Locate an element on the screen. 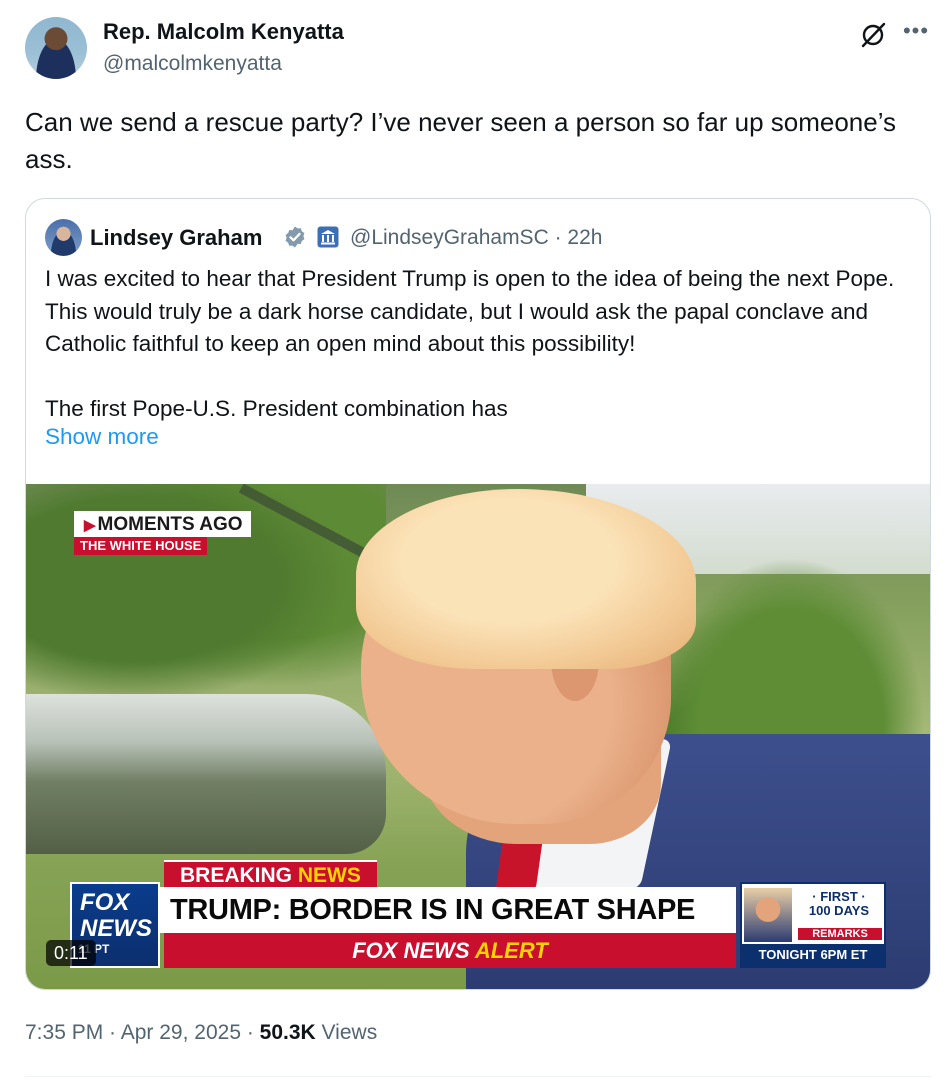  tweet-meta: 7:35 PM · Apr 29, 2025 · 50.3K Views is located at coordinates (201, 1032).